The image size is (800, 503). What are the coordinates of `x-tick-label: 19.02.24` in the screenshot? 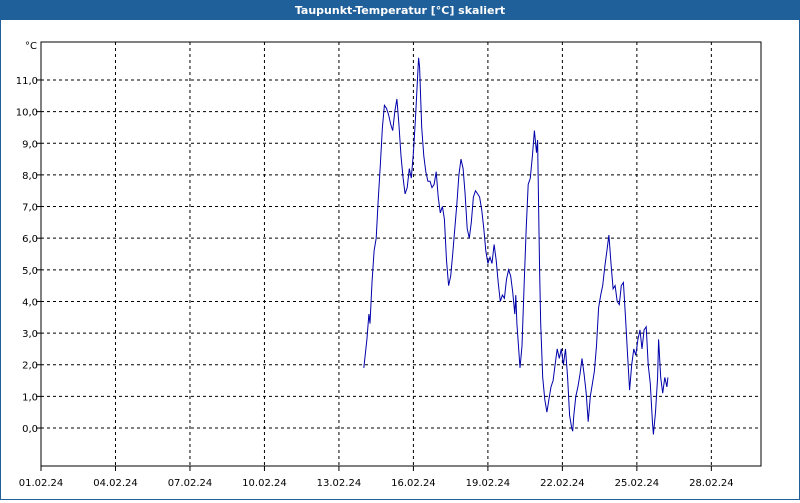 It's located at (488, 483).